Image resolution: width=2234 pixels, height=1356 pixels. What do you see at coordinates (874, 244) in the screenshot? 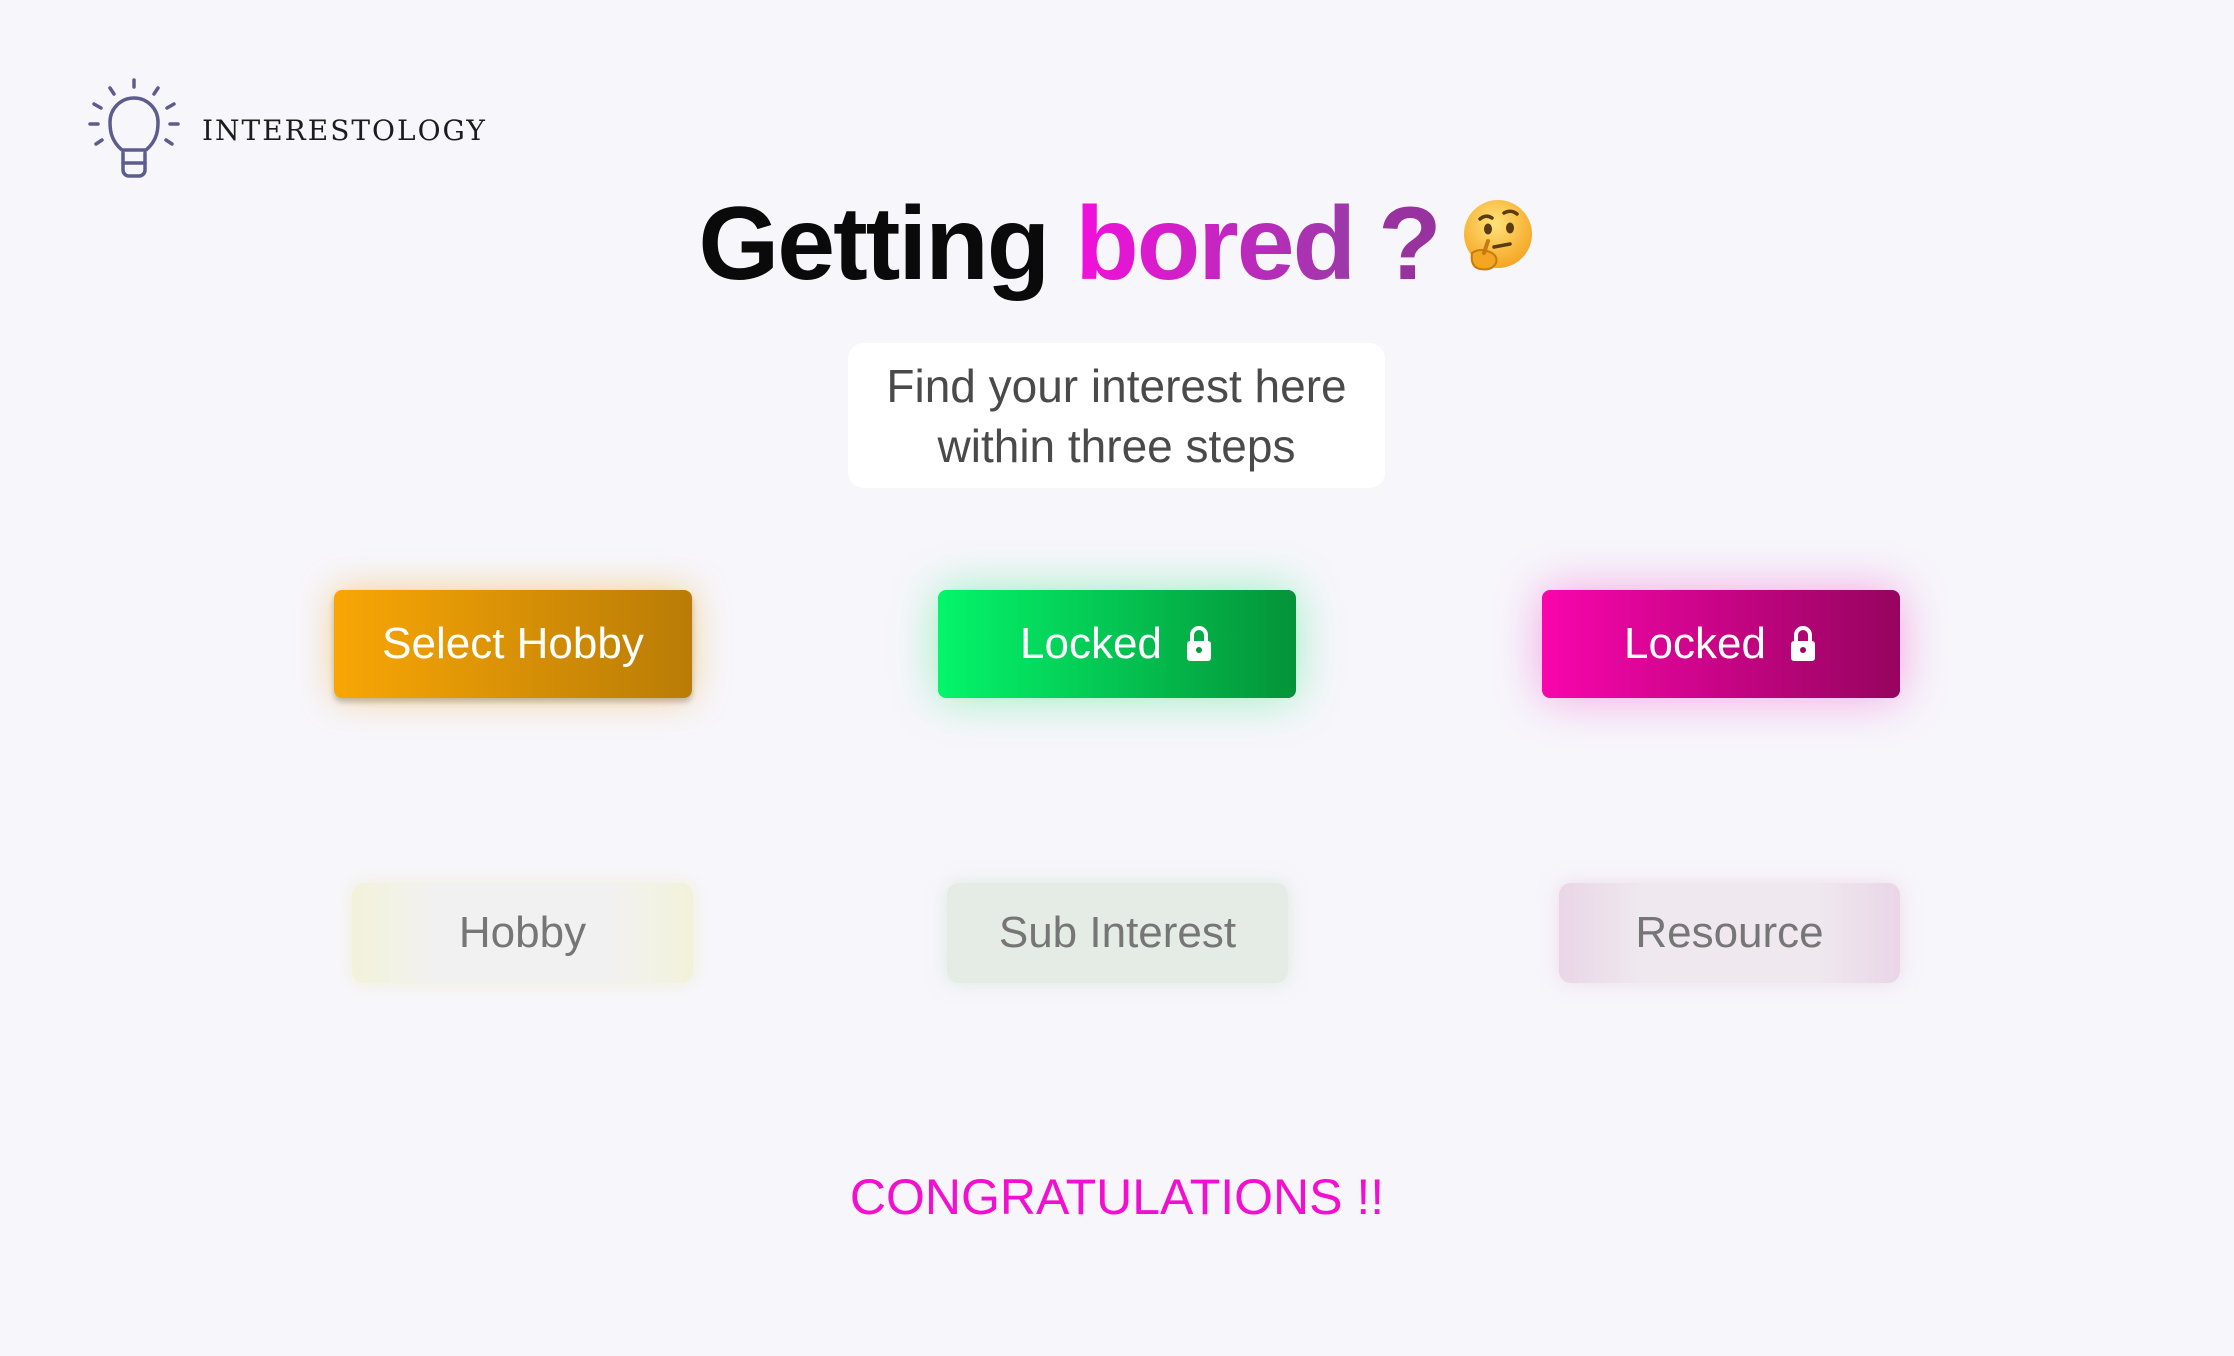
I see `title-word-getting: Getting` at bounding box center [874, 244].